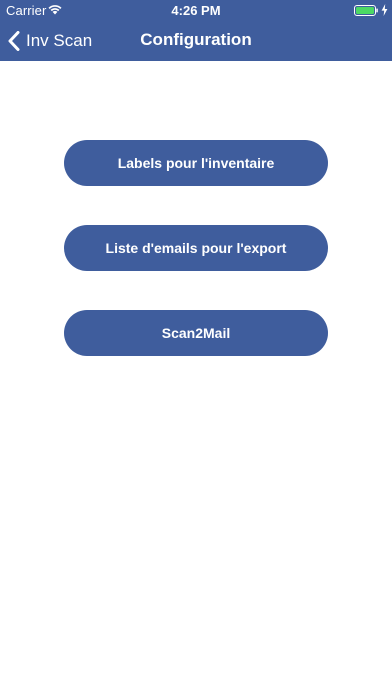  I want to click on export-emails-button: Liste d'emails pour l'export, so click(196, 248).